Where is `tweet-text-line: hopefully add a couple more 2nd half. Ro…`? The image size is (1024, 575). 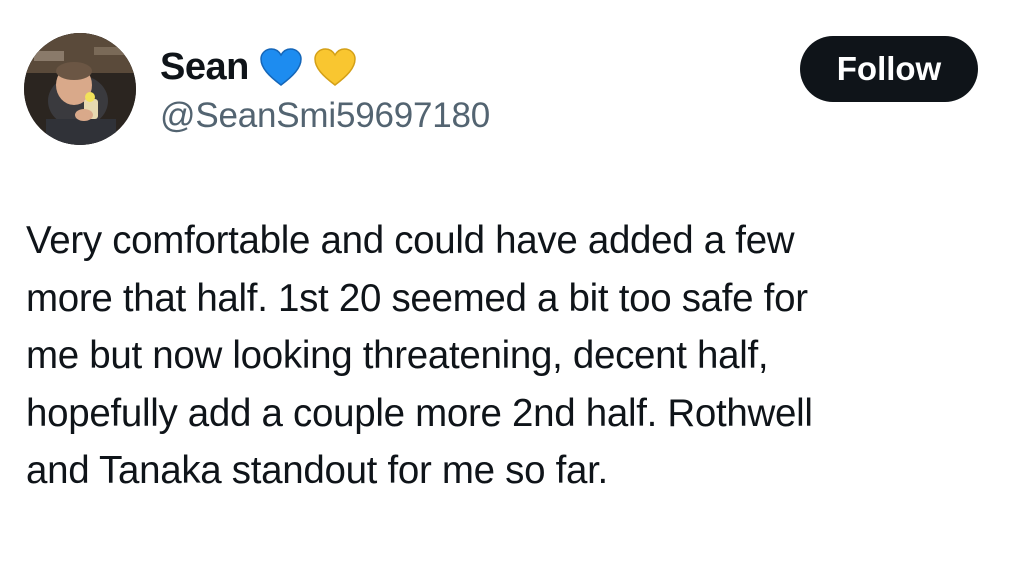 tweet-text-line: hopefully add a couple more 2nd half. Ro… is located at coordinates (419, 413).